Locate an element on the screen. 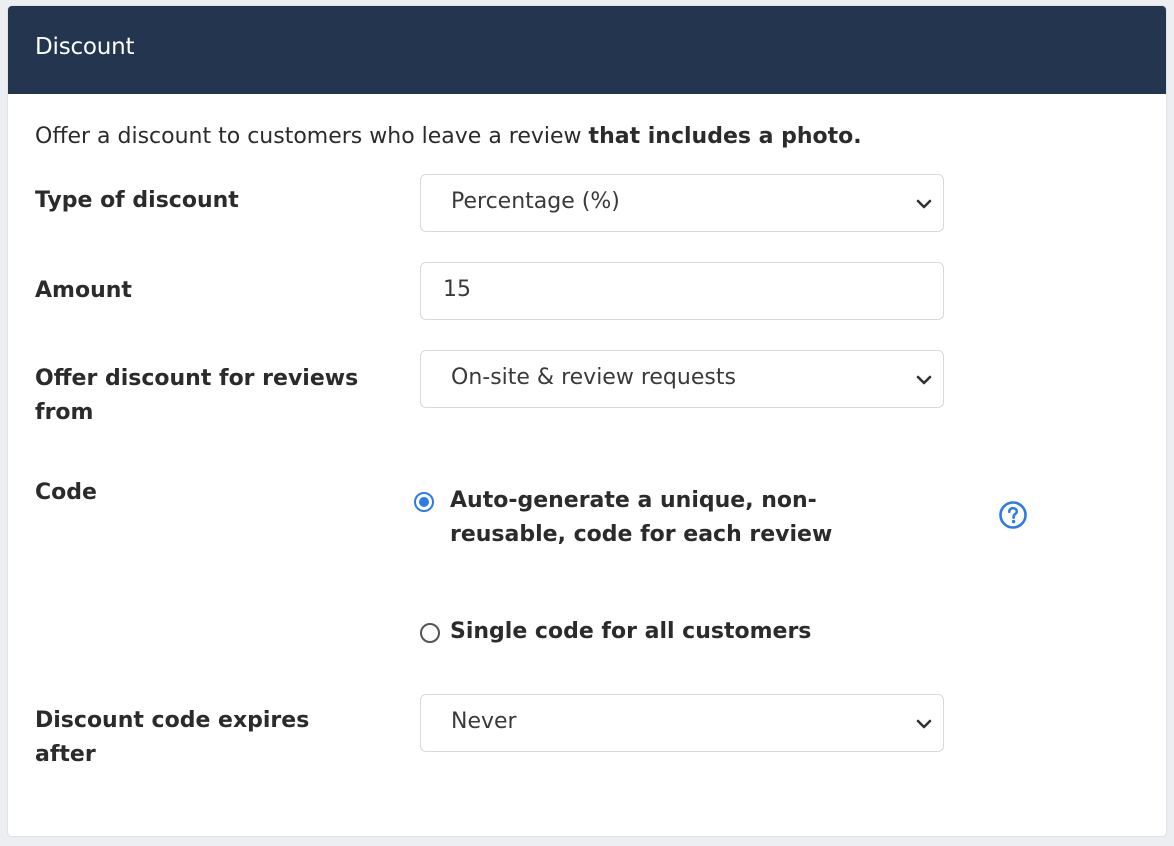 The image size is (1174, 846). single-code-radio is located at coordinates (430, 633).